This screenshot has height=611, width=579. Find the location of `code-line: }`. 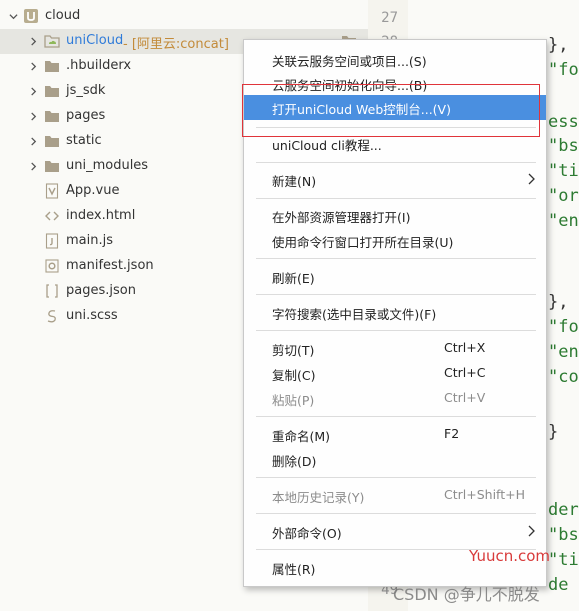

code-line: } is located at coordinates (553, 432).